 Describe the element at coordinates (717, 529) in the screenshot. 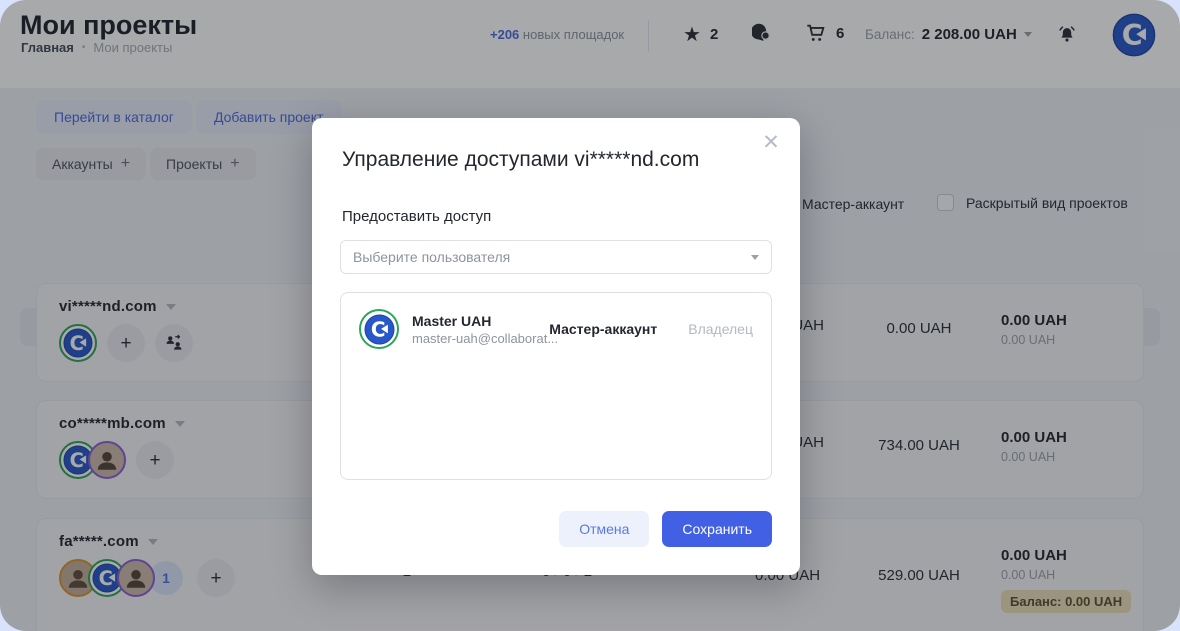

I see `save-button: Сохранить` at that location.